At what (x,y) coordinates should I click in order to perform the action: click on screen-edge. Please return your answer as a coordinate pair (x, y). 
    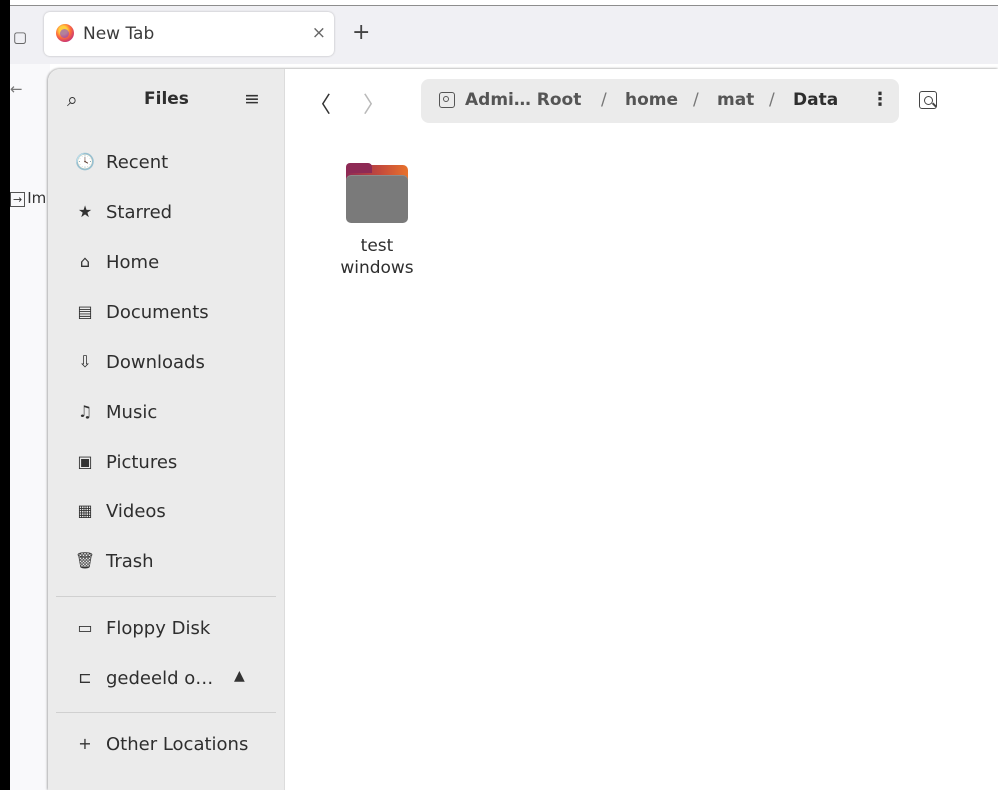
    Looking at the image, I should click on (5, 395).